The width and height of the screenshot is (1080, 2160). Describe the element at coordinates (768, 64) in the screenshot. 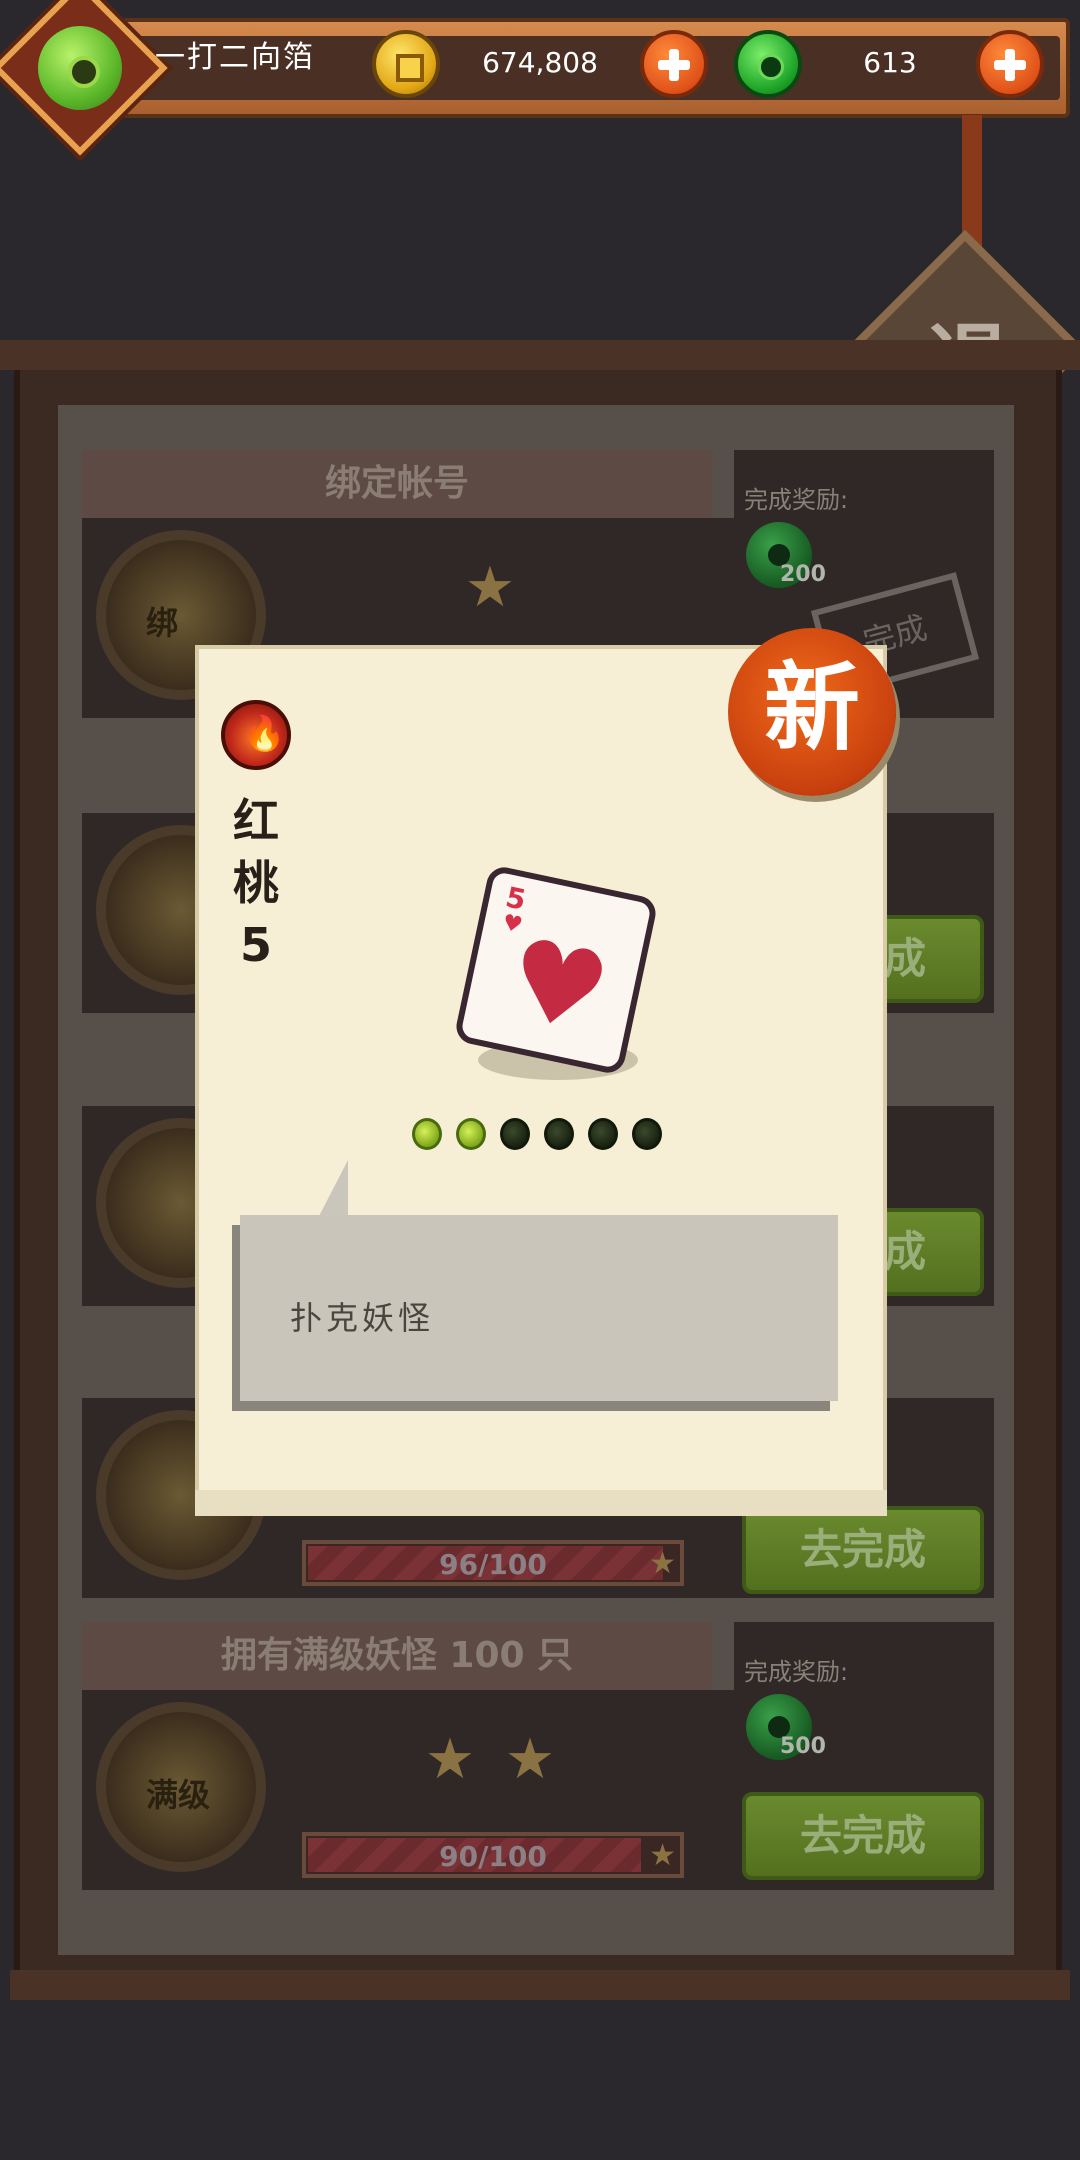

I see `jade-currency-icon` at that location.